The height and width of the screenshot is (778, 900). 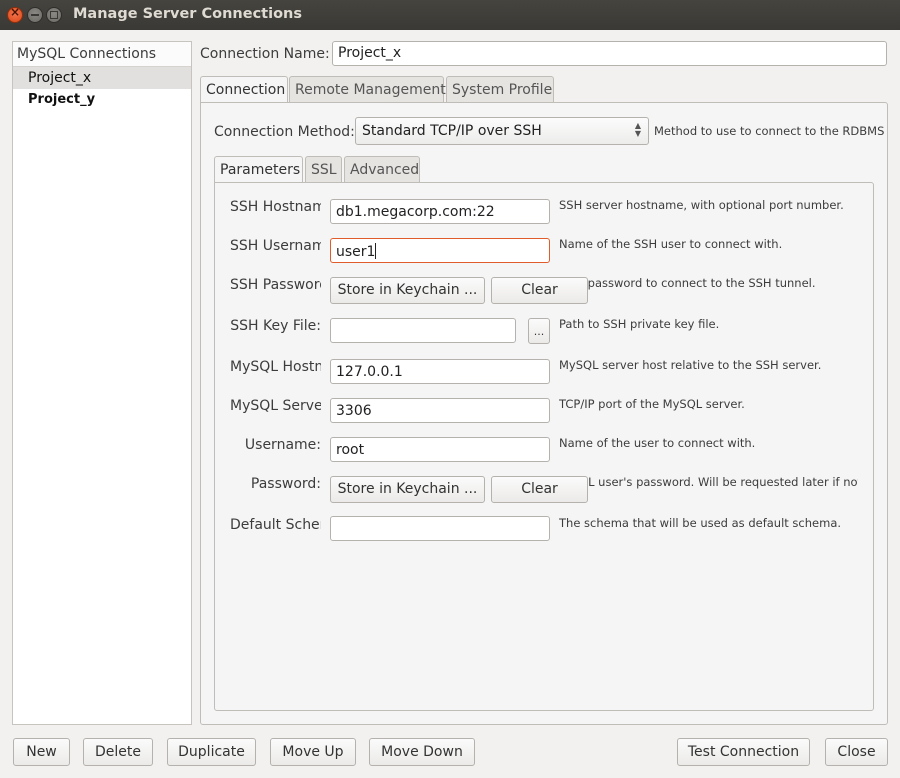 What do you see at coordinates (609, 53) in the screenshot?
I see `connection-name-input: Project_x` at bounding box center [609, 53].